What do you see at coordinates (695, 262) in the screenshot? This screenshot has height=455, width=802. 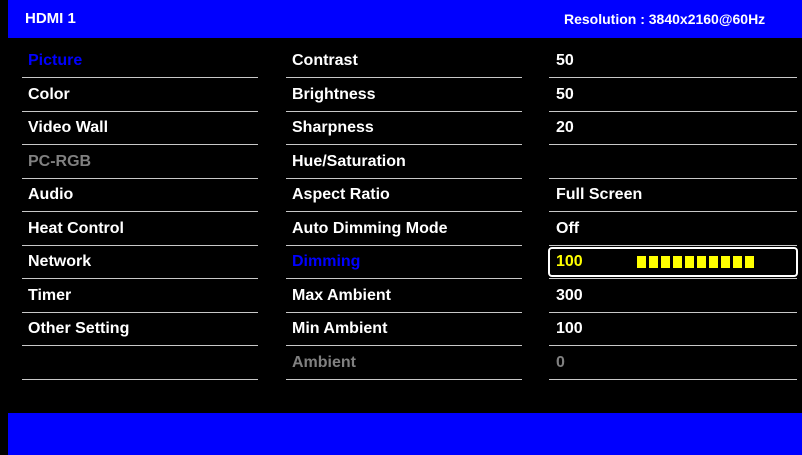 I see `dimming-level-bar` at bounding box center [695, 262].